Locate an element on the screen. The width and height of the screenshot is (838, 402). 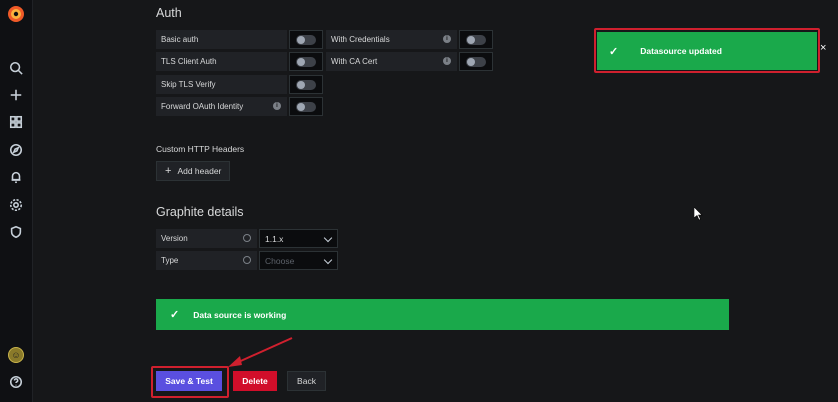
with-credentials-label-text: With Credentials is located at coordinates (360, 39).